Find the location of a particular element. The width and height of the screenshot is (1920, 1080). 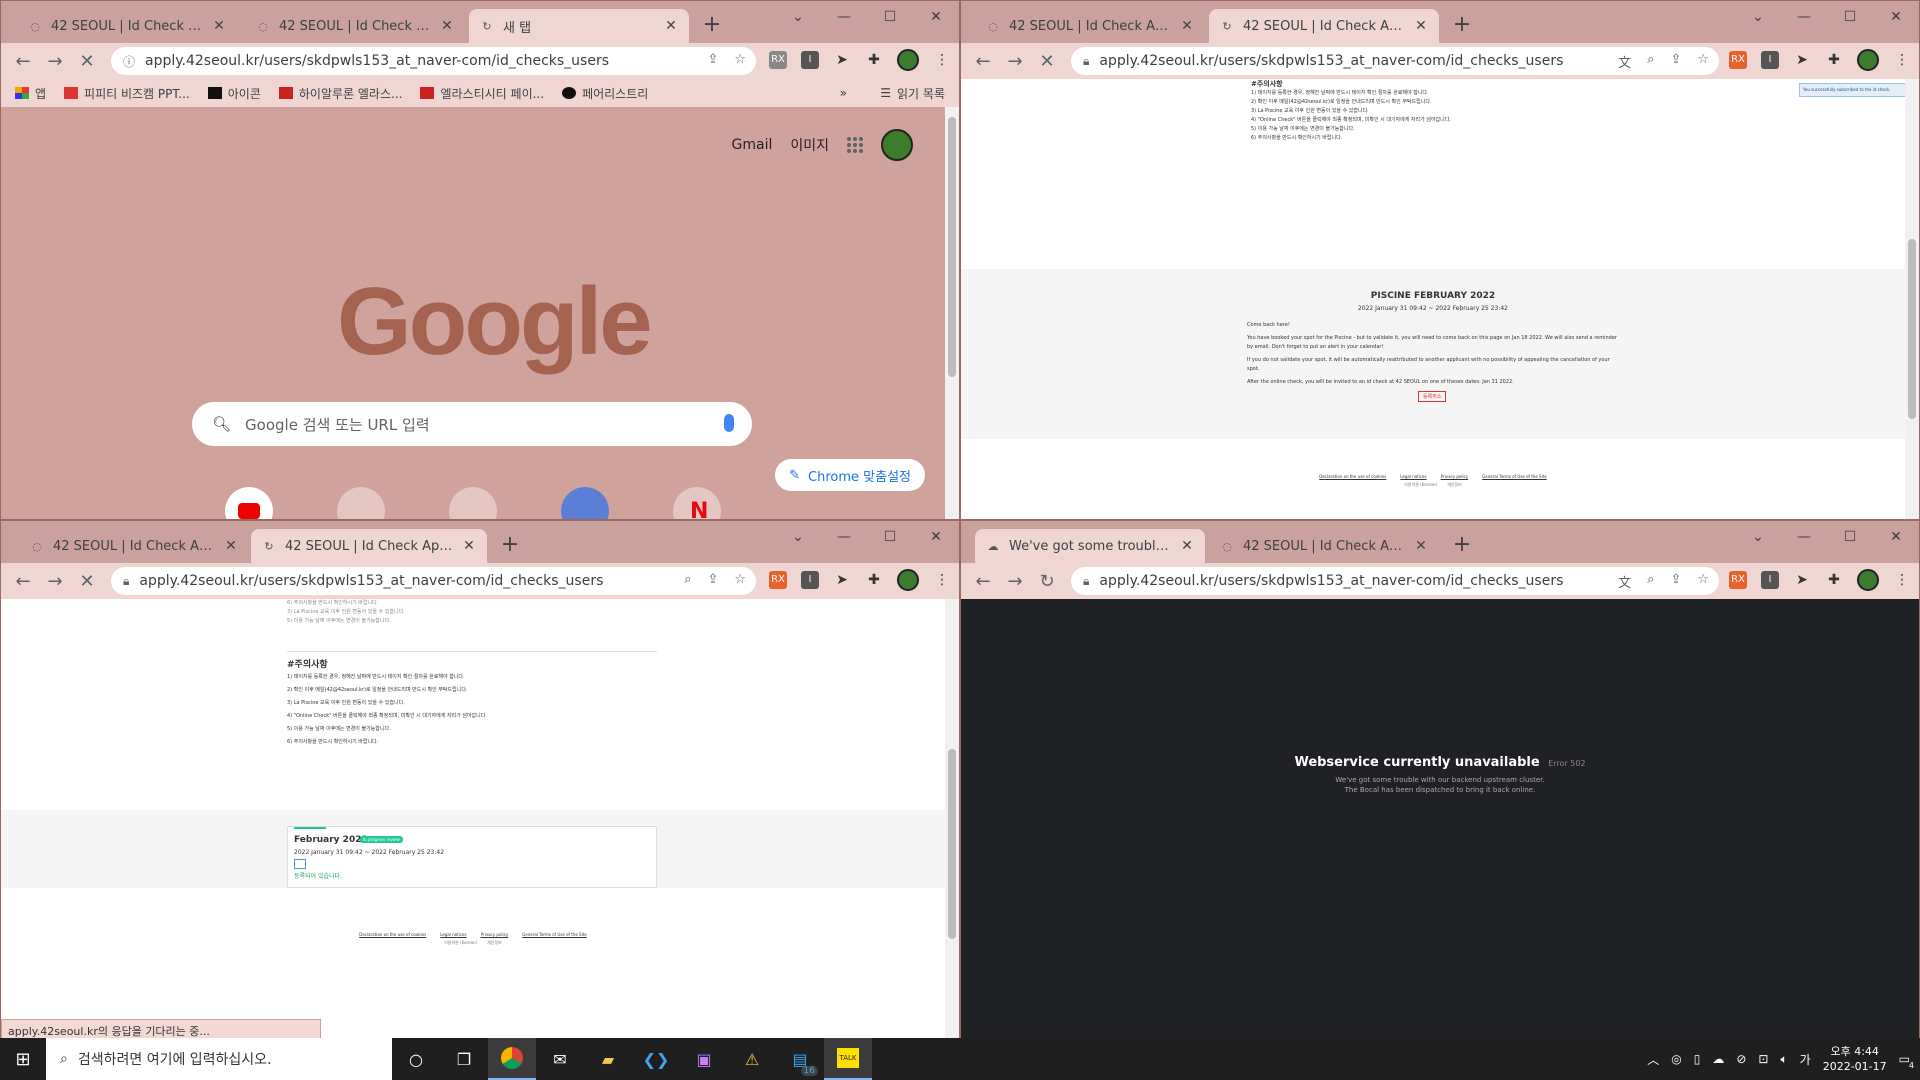

footer-link-legal: Legal notices is located at coordinates (1413, 476).